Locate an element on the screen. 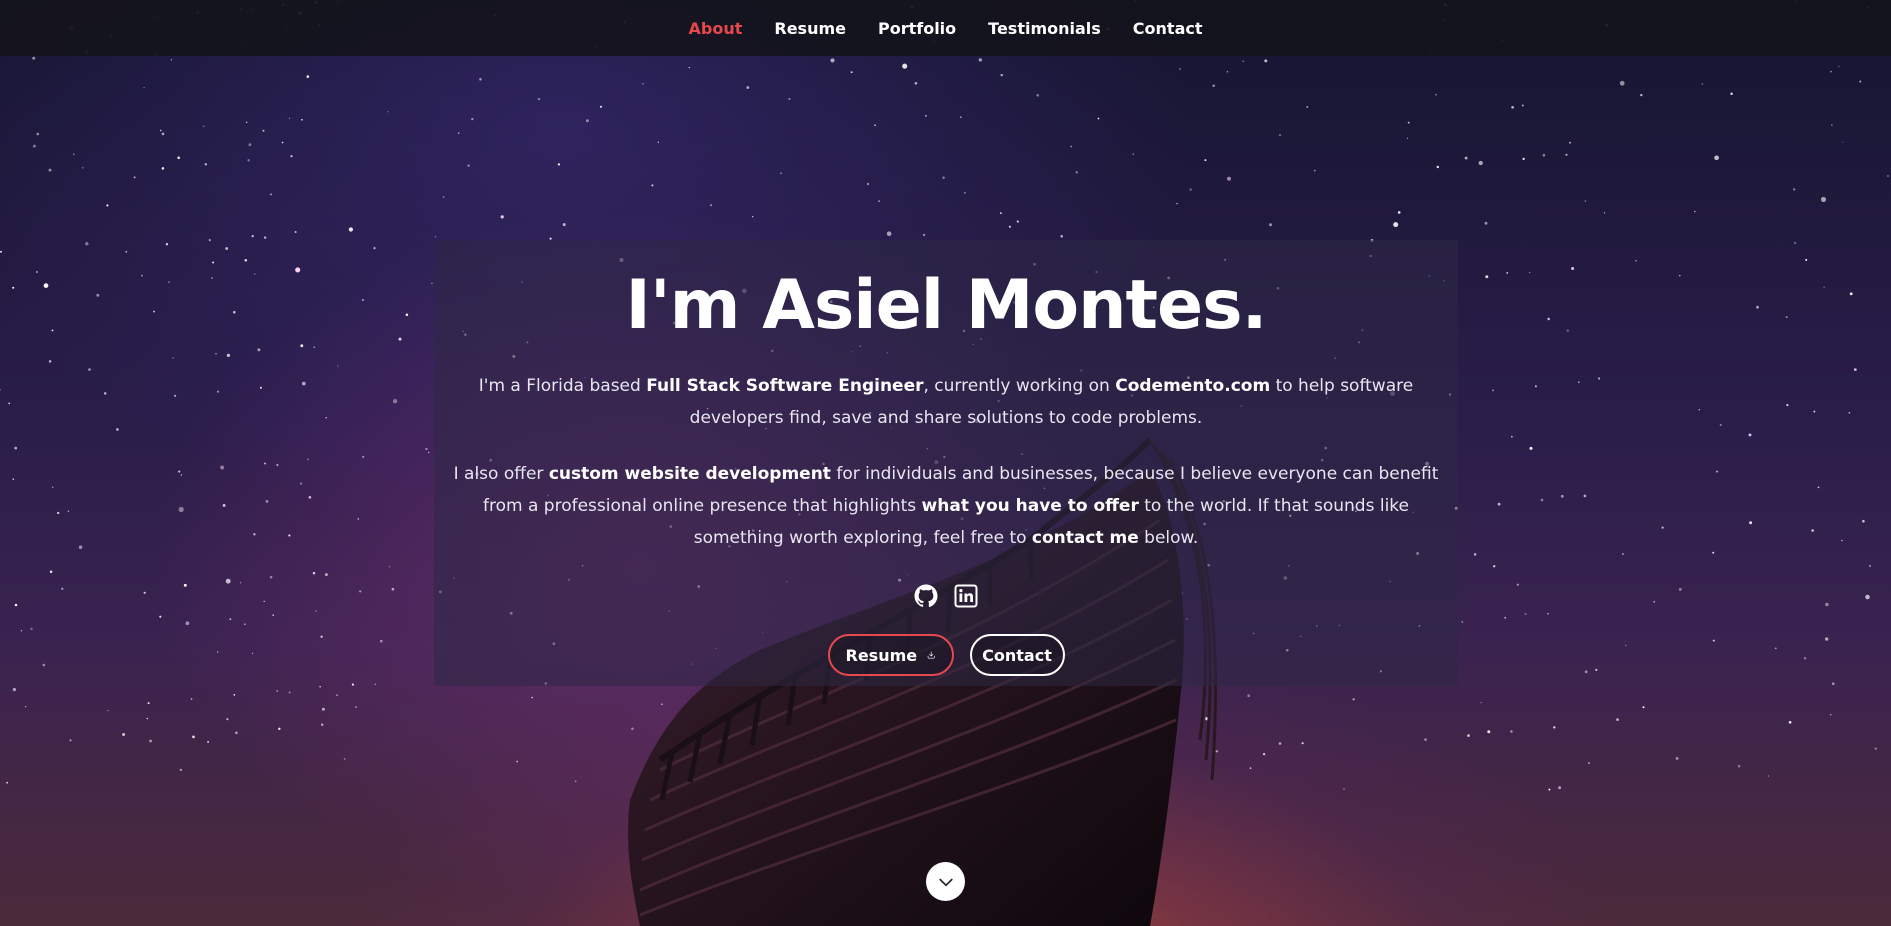  github-link is located at coordinates (926, 598).